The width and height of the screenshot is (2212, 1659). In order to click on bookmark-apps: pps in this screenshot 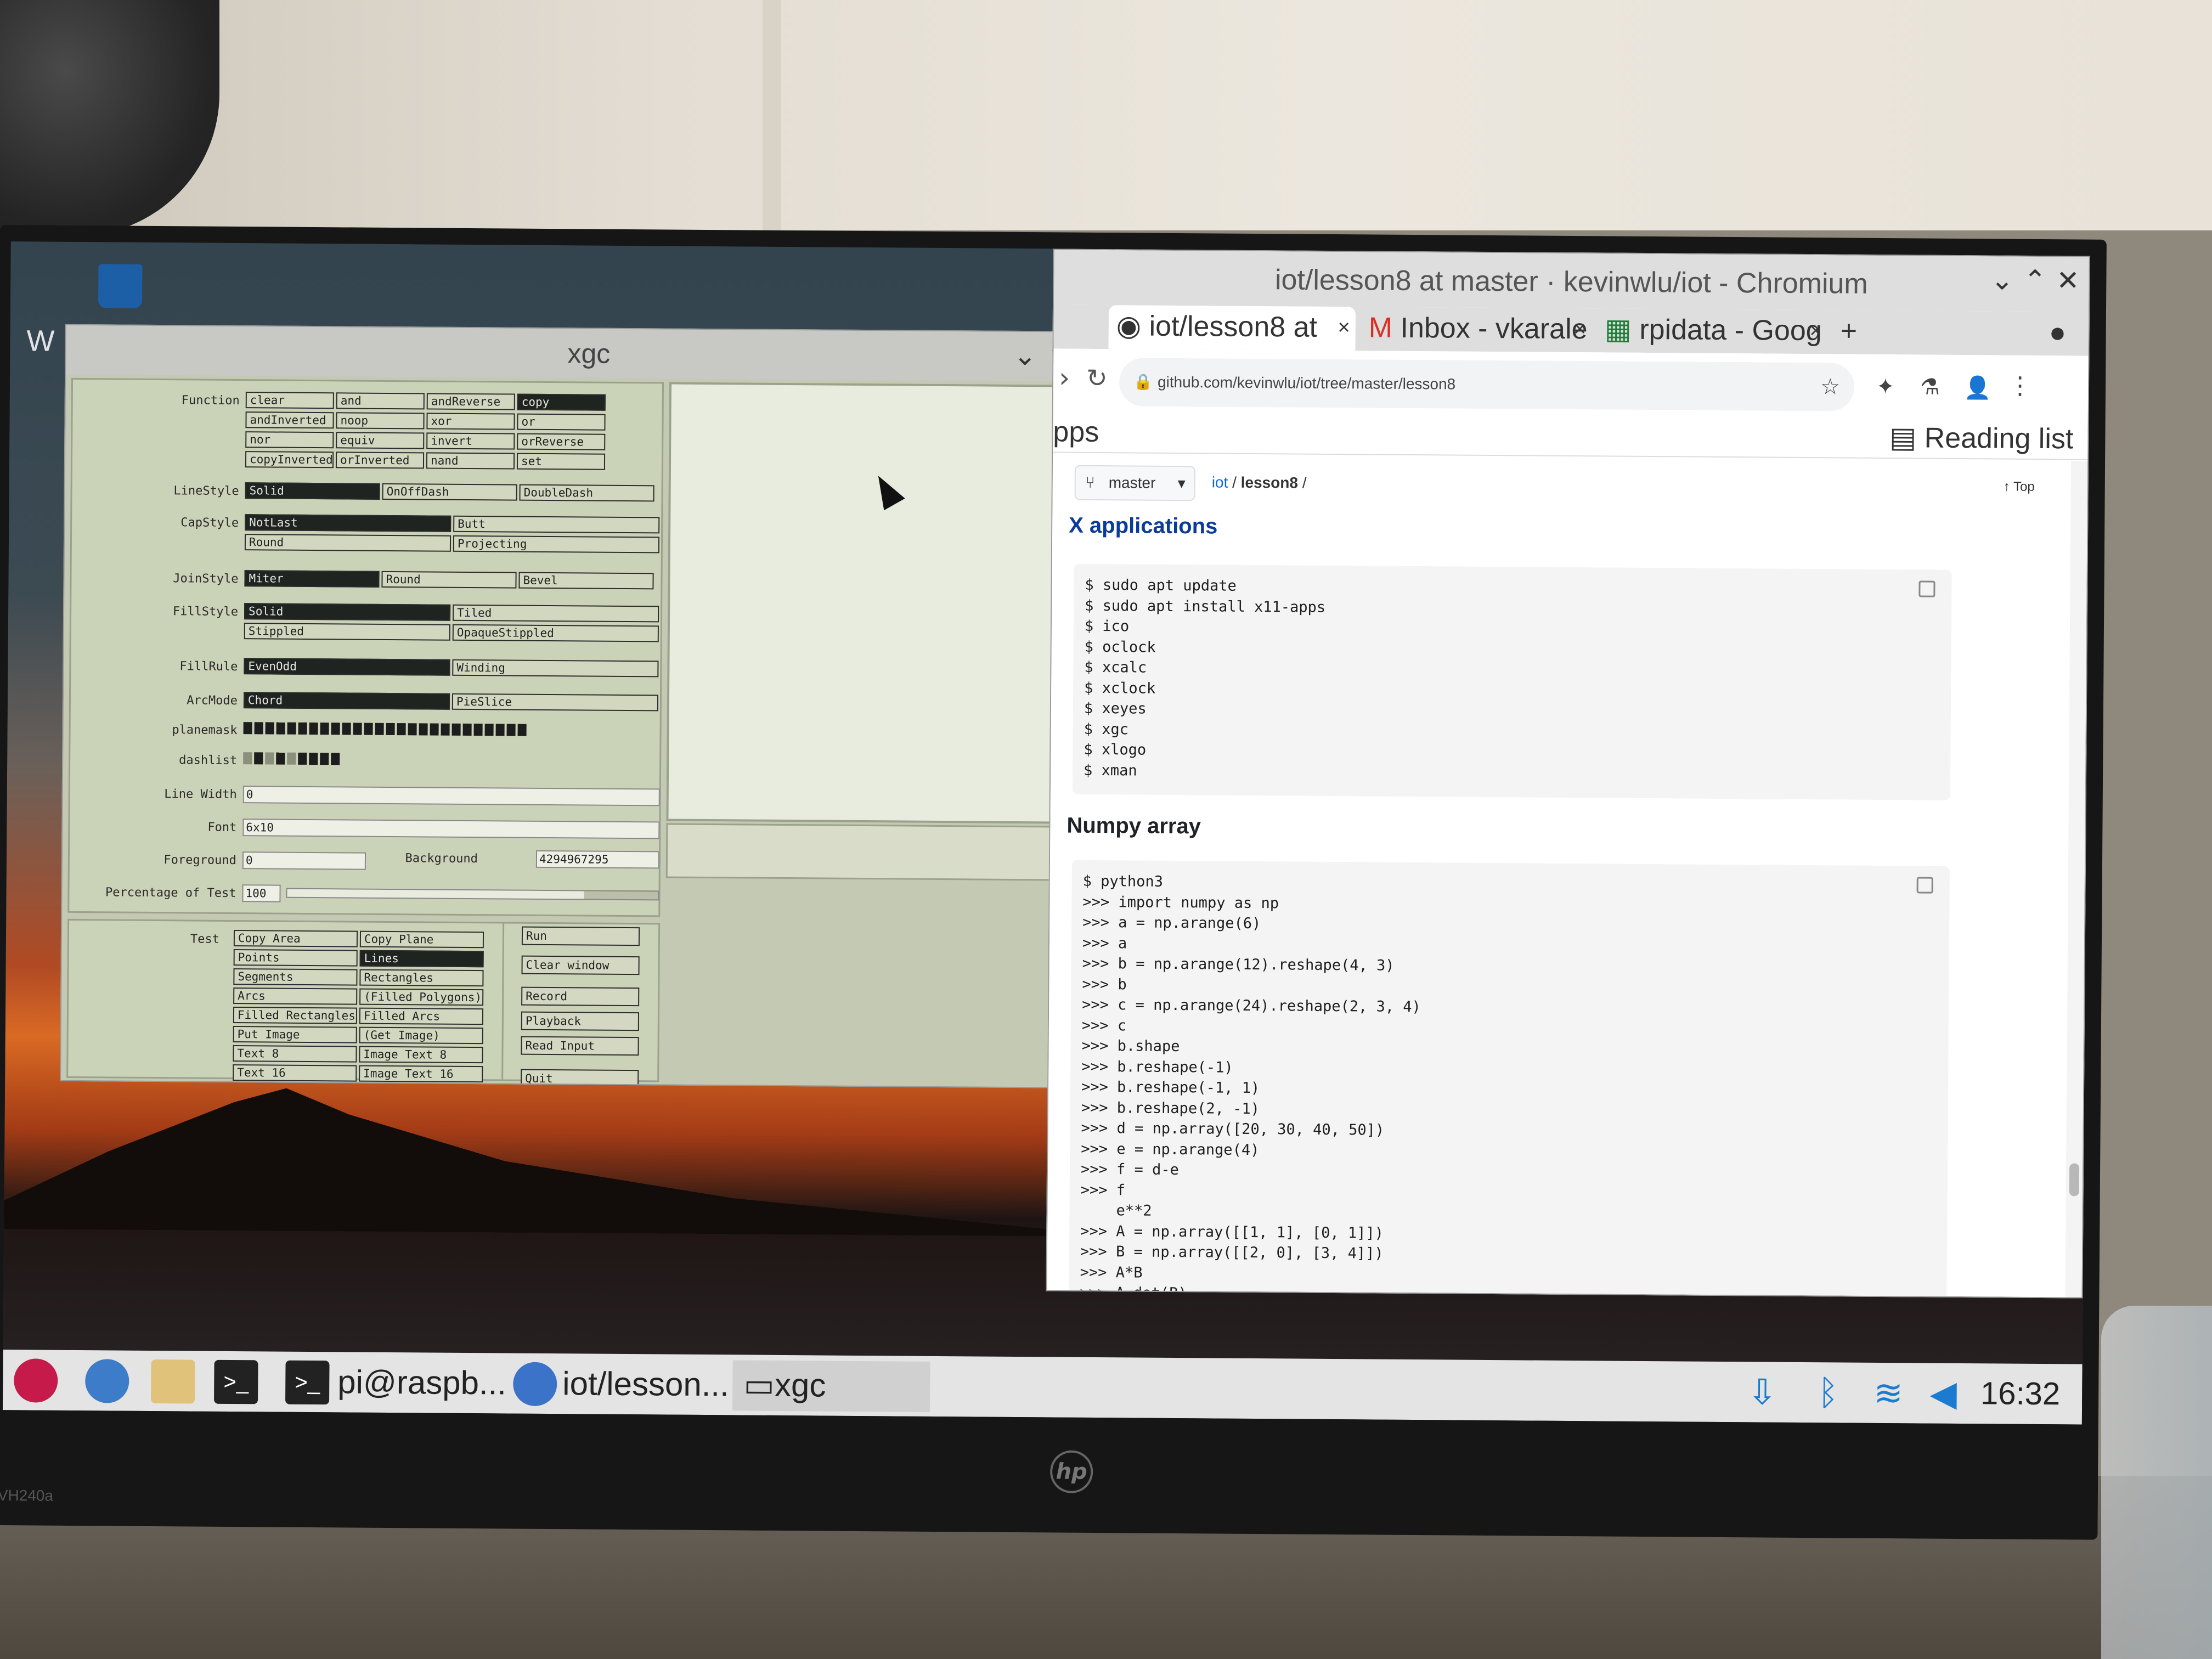, I will do `click(1076, 432)`.